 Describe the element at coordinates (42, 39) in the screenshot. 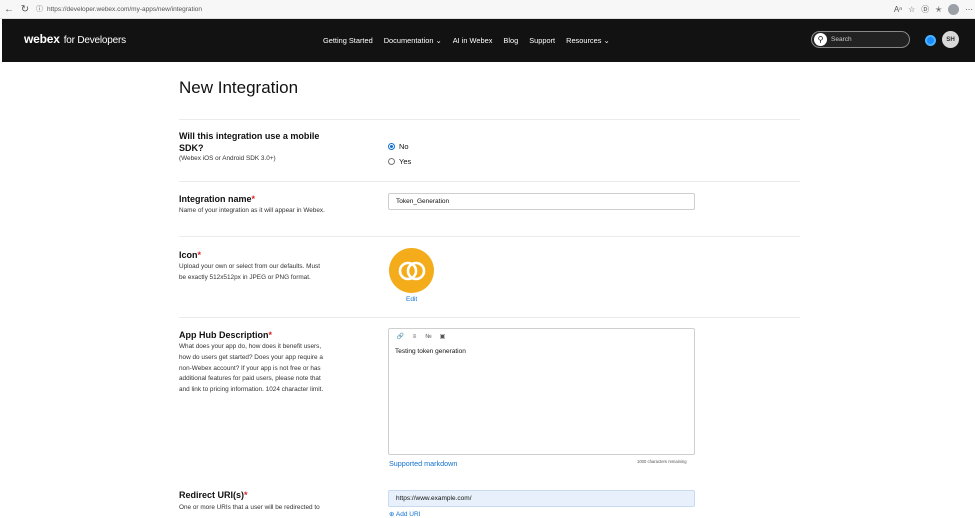

I see `logo-main: webex` at that location.